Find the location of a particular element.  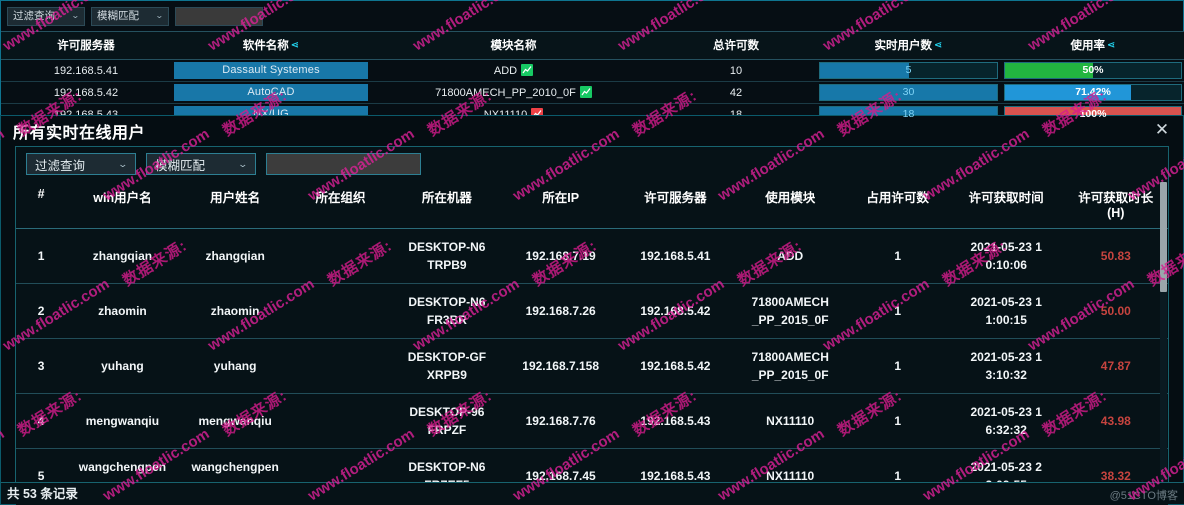

col-module-name: 模块名称 is located at coordinates (513, 45).